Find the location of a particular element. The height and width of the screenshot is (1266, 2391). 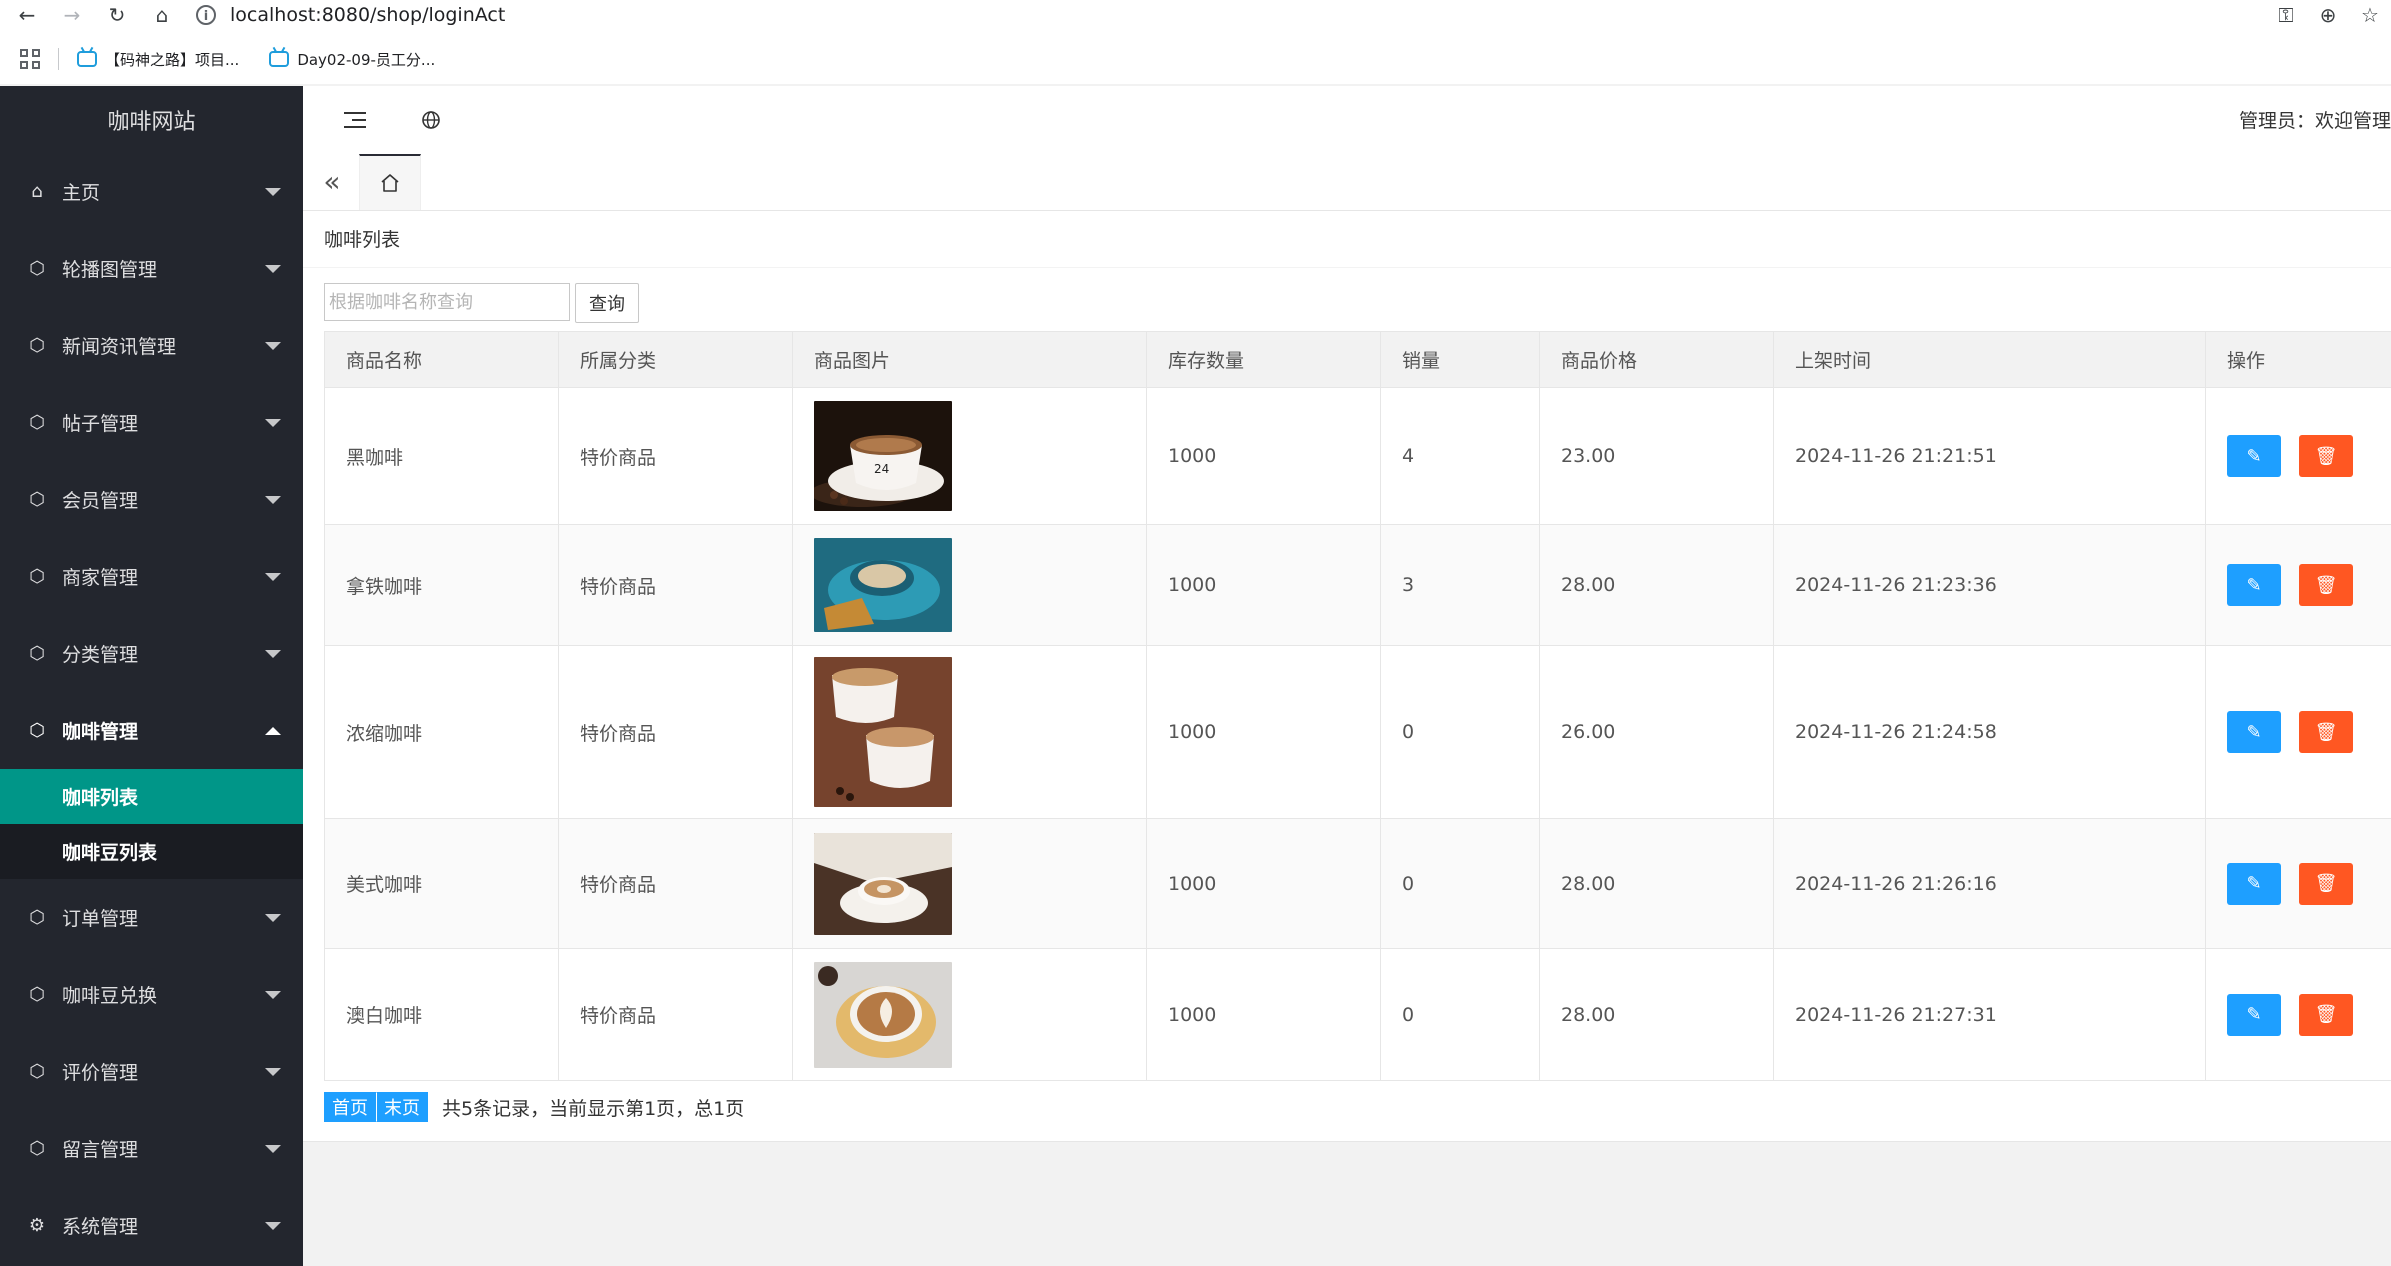

sidebar-item-coffee: ⬡ 咖啡管理 is located at coordinates (151, 730).